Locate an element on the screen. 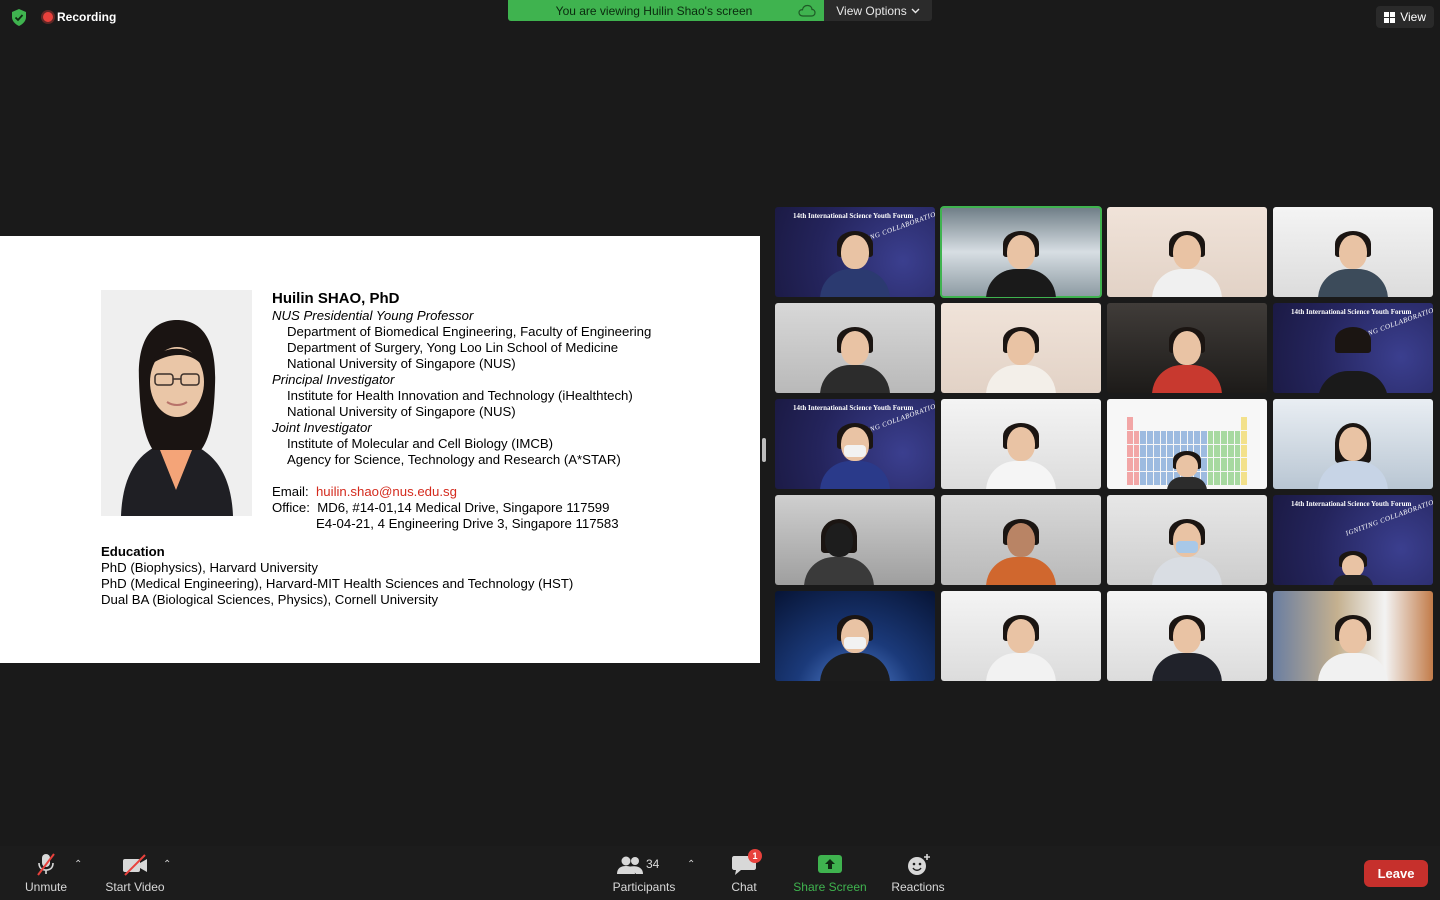 The height and width of the screenshot is (900, 1440). reactions-label: Reactions is located at coordinates (918, 887).